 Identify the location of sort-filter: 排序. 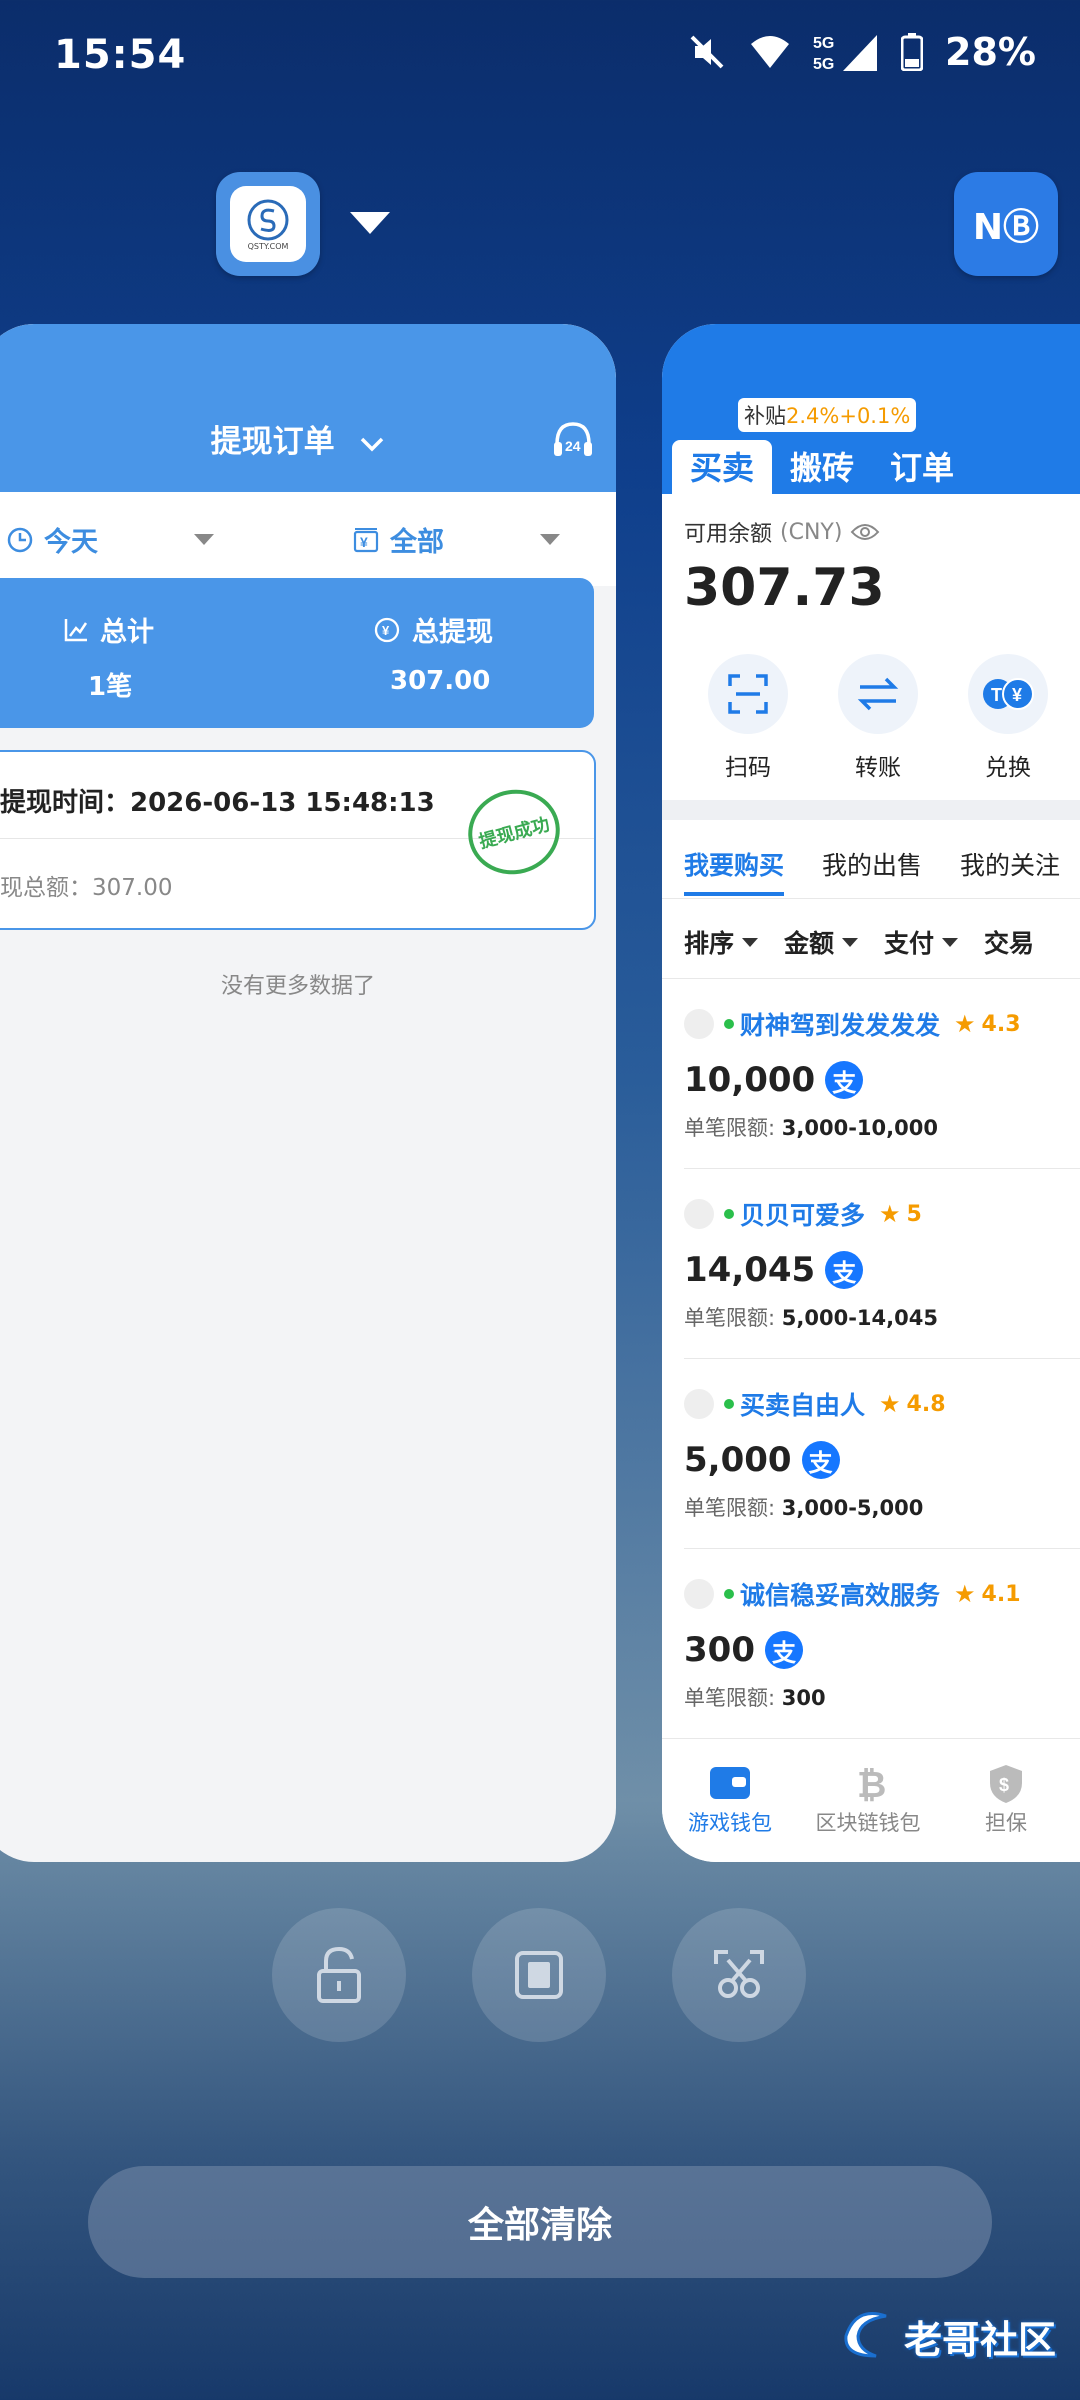
(721, 942).